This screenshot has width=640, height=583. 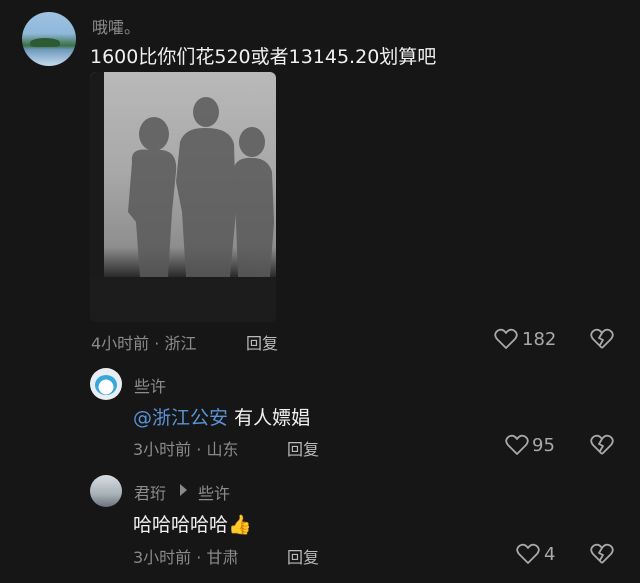 What do you see at coordinates (240, 525) in the screenshot?
I see `thumbs-up-emoji: 👍` at bounding box center [240, 525].